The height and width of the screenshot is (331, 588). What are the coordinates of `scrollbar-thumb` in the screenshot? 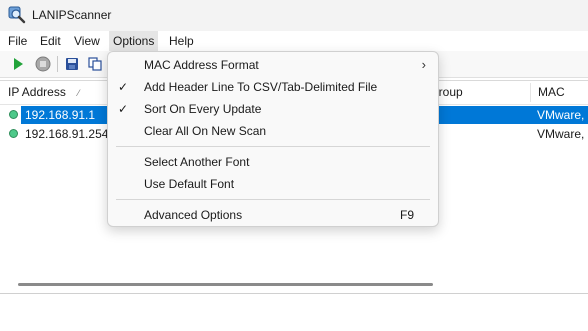 It's located at (225, 284).